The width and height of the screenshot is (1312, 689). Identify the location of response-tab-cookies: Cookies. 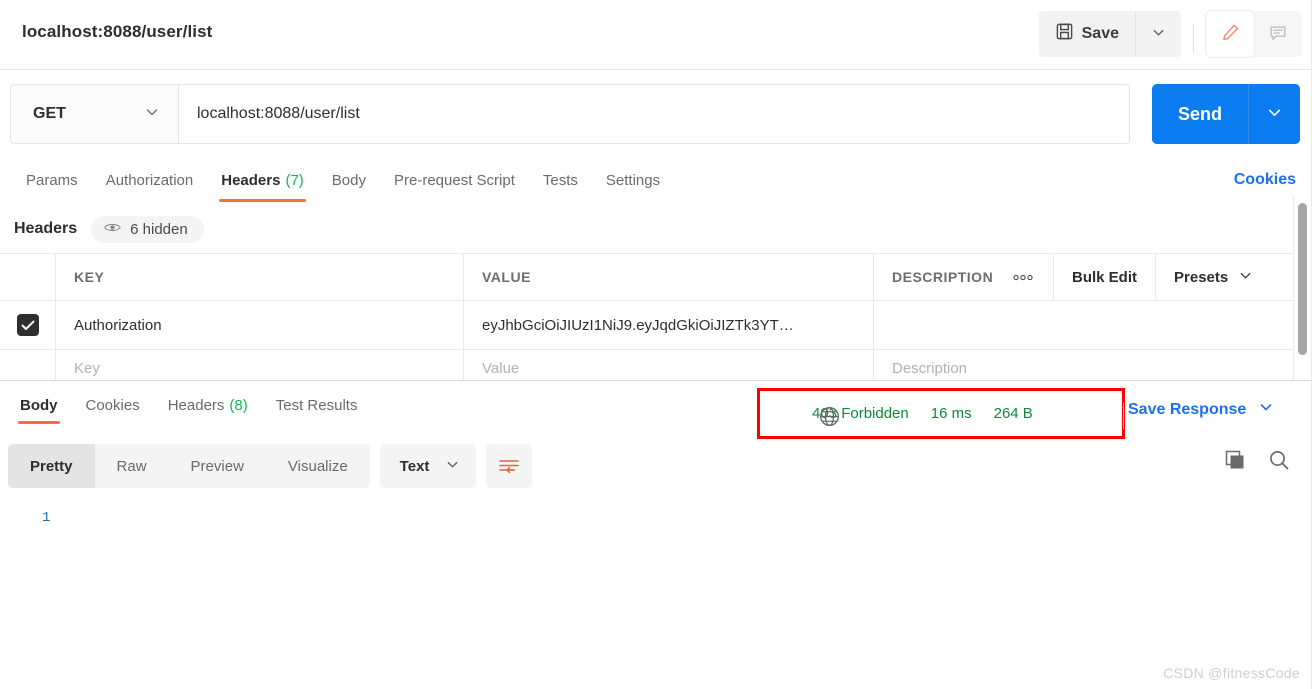
(113, 405).